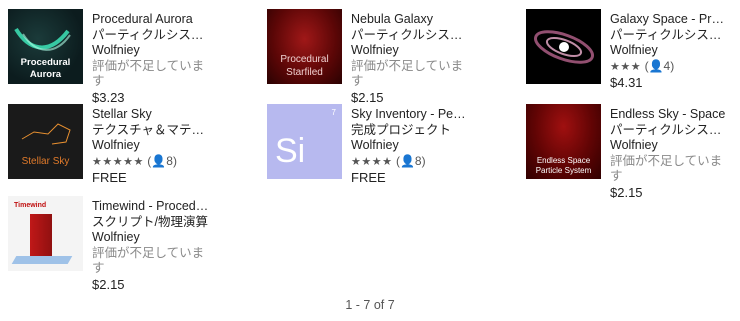 This screenshot has width=740, height=321. Describe the element at coordinates (563, 165) in the screenshot. I see `thumbnail-caption: Endless Space Particle System` at that location.